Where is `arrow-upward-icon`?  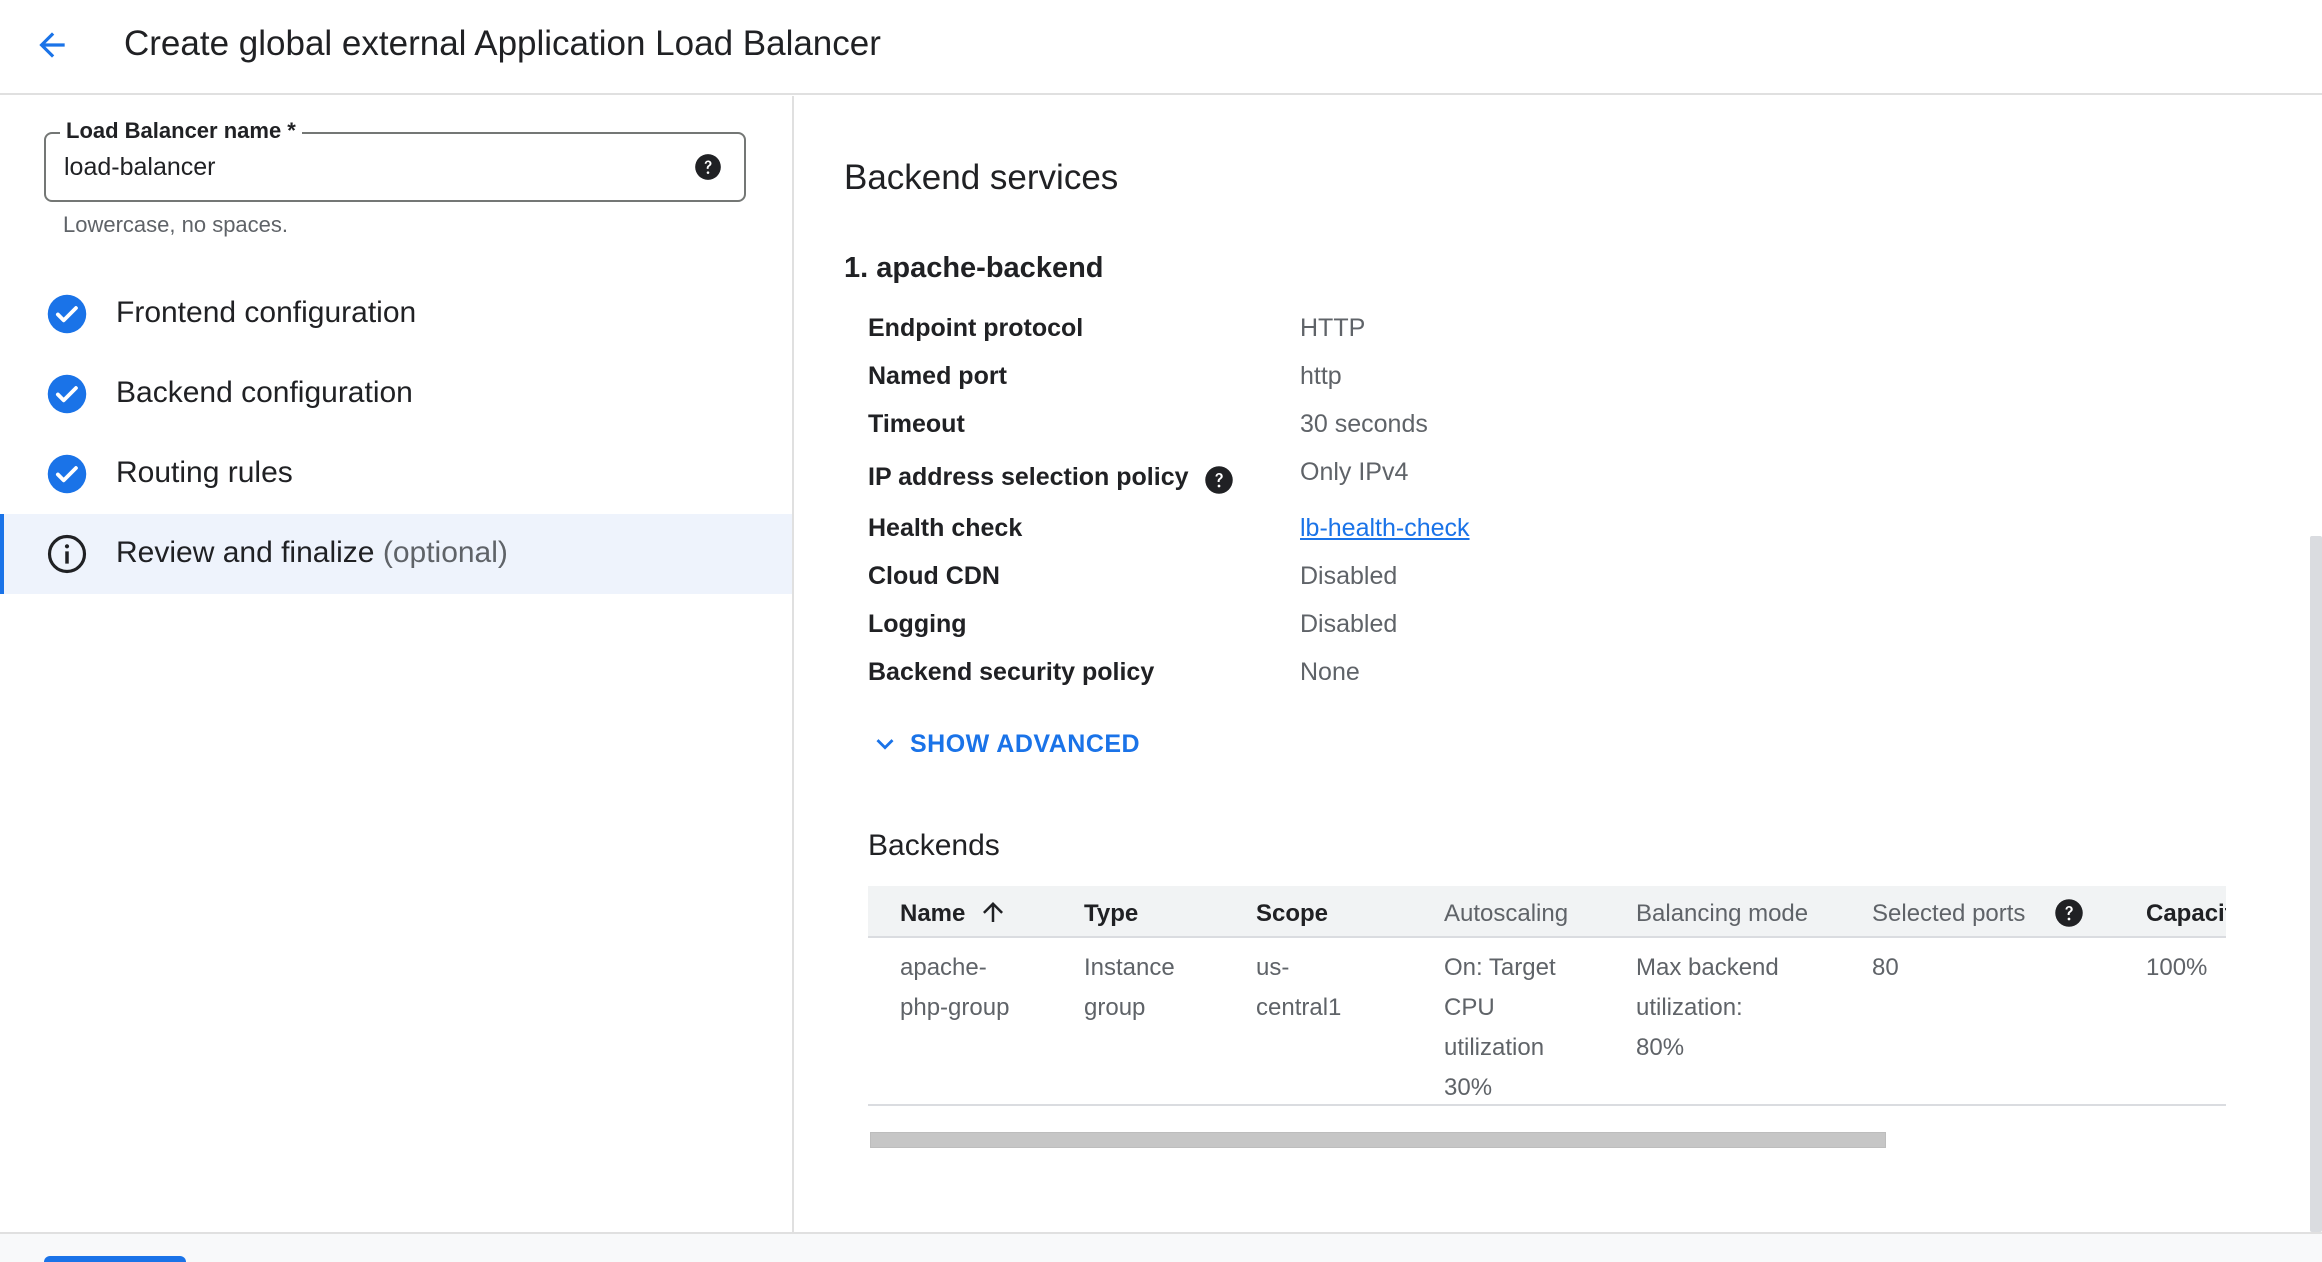
arrow-upward-icon is located at coordinates (993, 912).